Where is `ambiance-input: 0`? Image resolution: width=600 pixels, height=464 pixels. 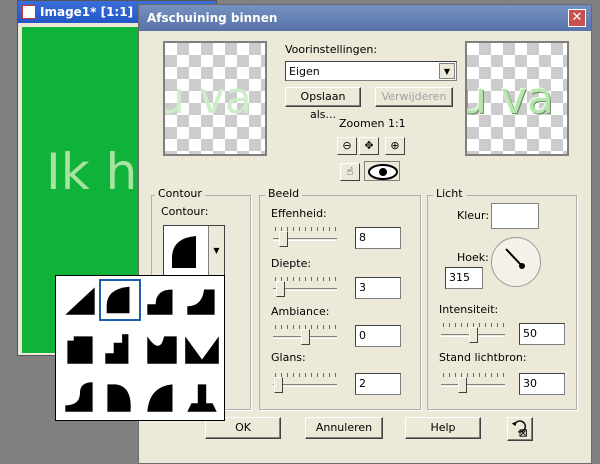
ambiance-input: 0 is located at coordinates (378, 336).